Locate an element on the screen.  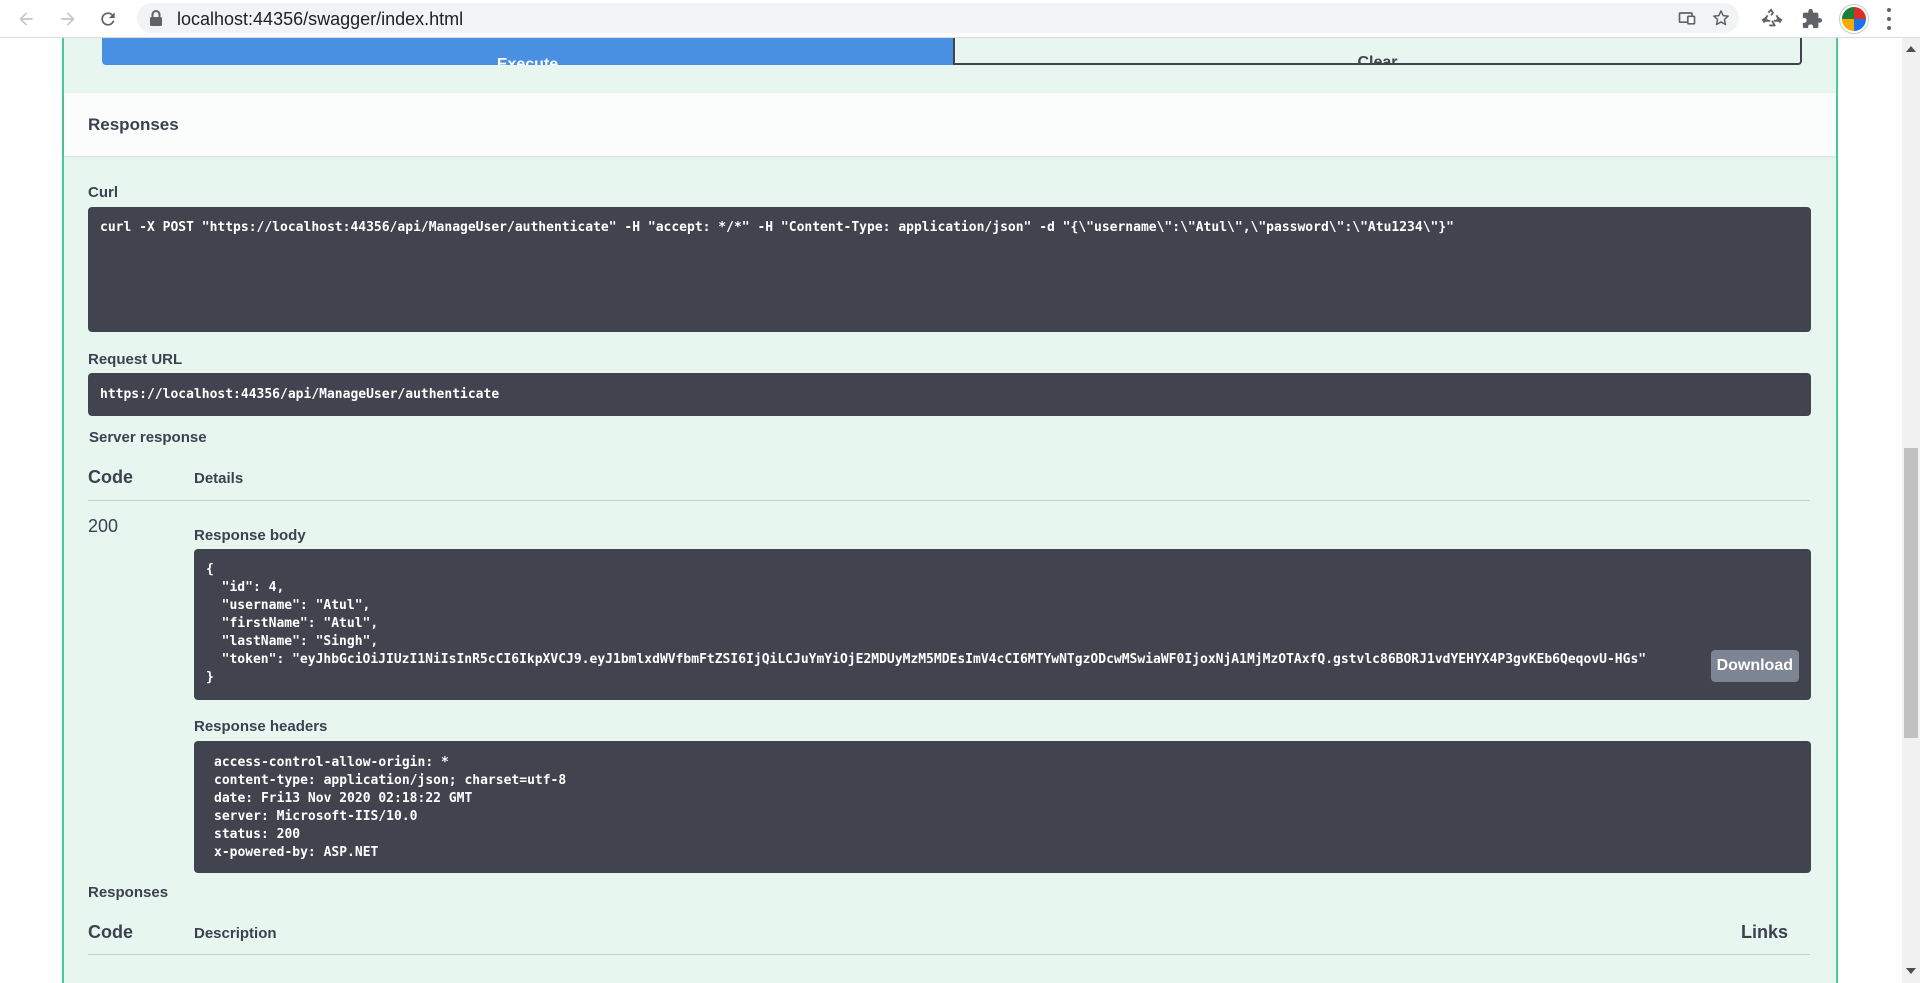
back-arrow-icon is located at coordinates (26, 19).